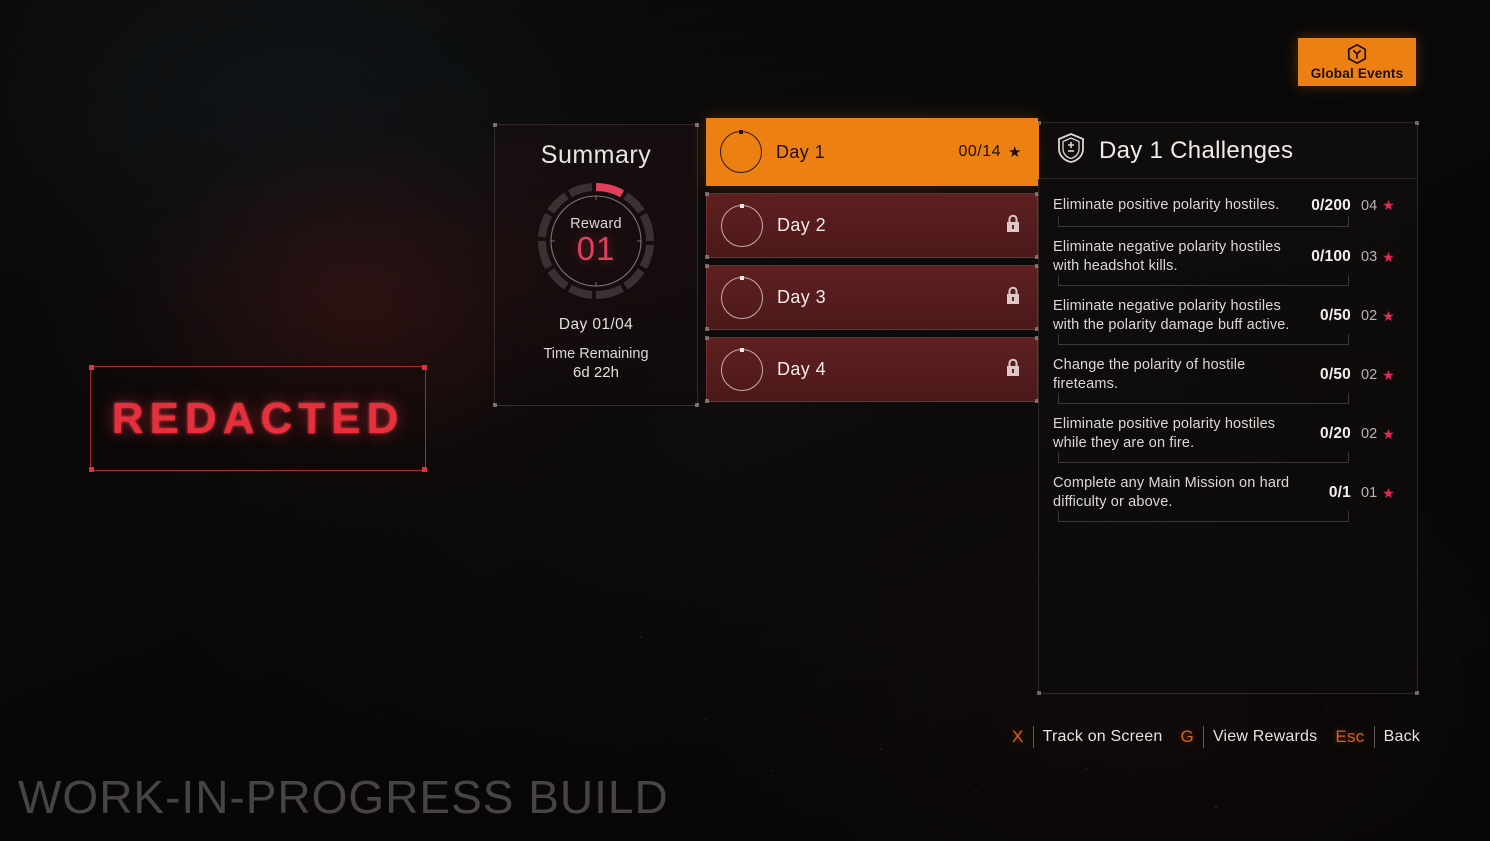 The width and height of the screenshot is (1490, 841). Describe the element at coordinates (1377, 737) in the screenshot. I see `keybind-back: Esc Back` at that location.